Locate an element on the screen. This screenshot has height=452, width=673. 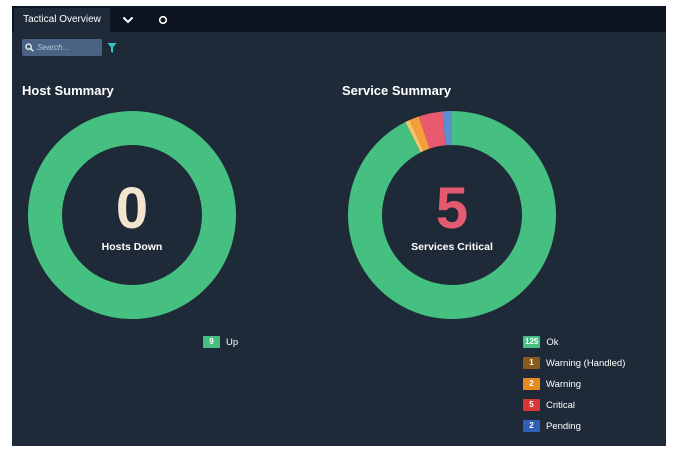
search-input is located at coordinates (65, 47).